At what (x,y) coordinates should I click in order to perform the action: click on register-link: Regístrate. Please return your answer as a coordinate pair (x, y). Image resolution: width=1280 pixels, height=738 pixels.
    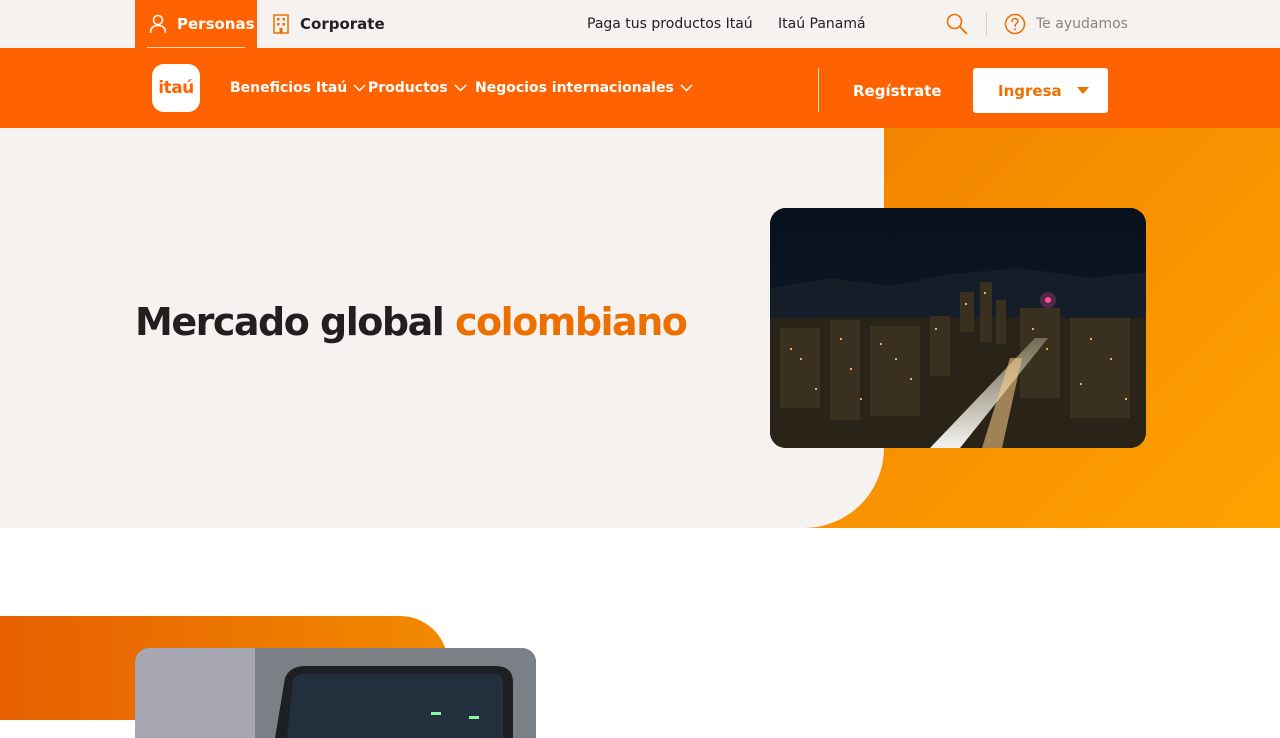
    Looking at the image, I should click on (897, 91).